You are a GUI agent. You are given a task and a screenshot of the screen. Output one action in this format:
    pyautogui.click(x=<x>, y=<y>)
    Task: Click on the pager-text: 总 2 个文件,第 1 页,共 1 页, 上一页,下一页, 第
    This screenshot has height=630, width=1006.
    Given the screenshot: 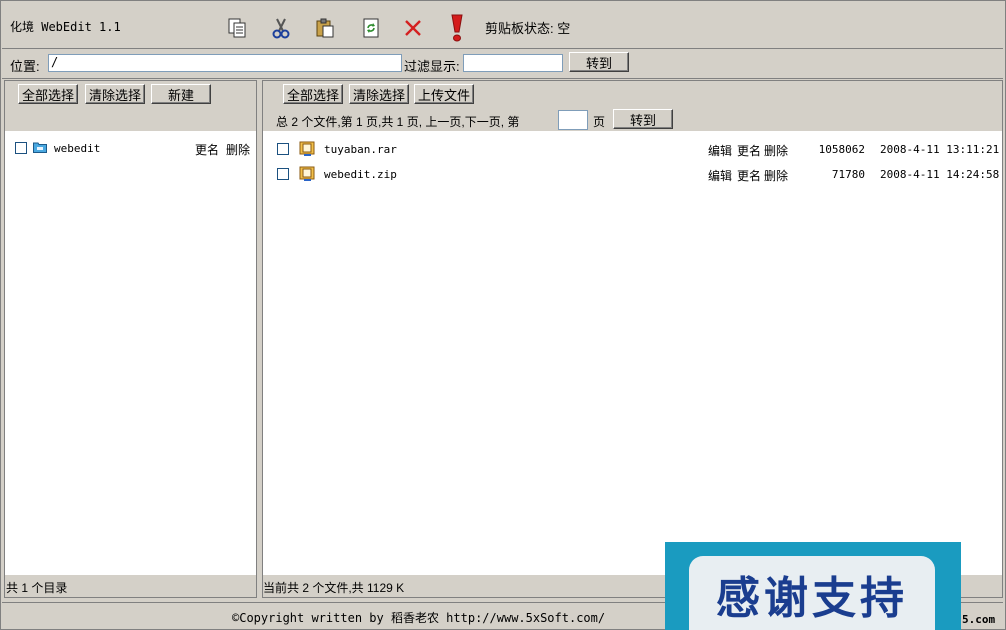 What is the action you would take?
    pyautogui.click(x=398, y=122)
    